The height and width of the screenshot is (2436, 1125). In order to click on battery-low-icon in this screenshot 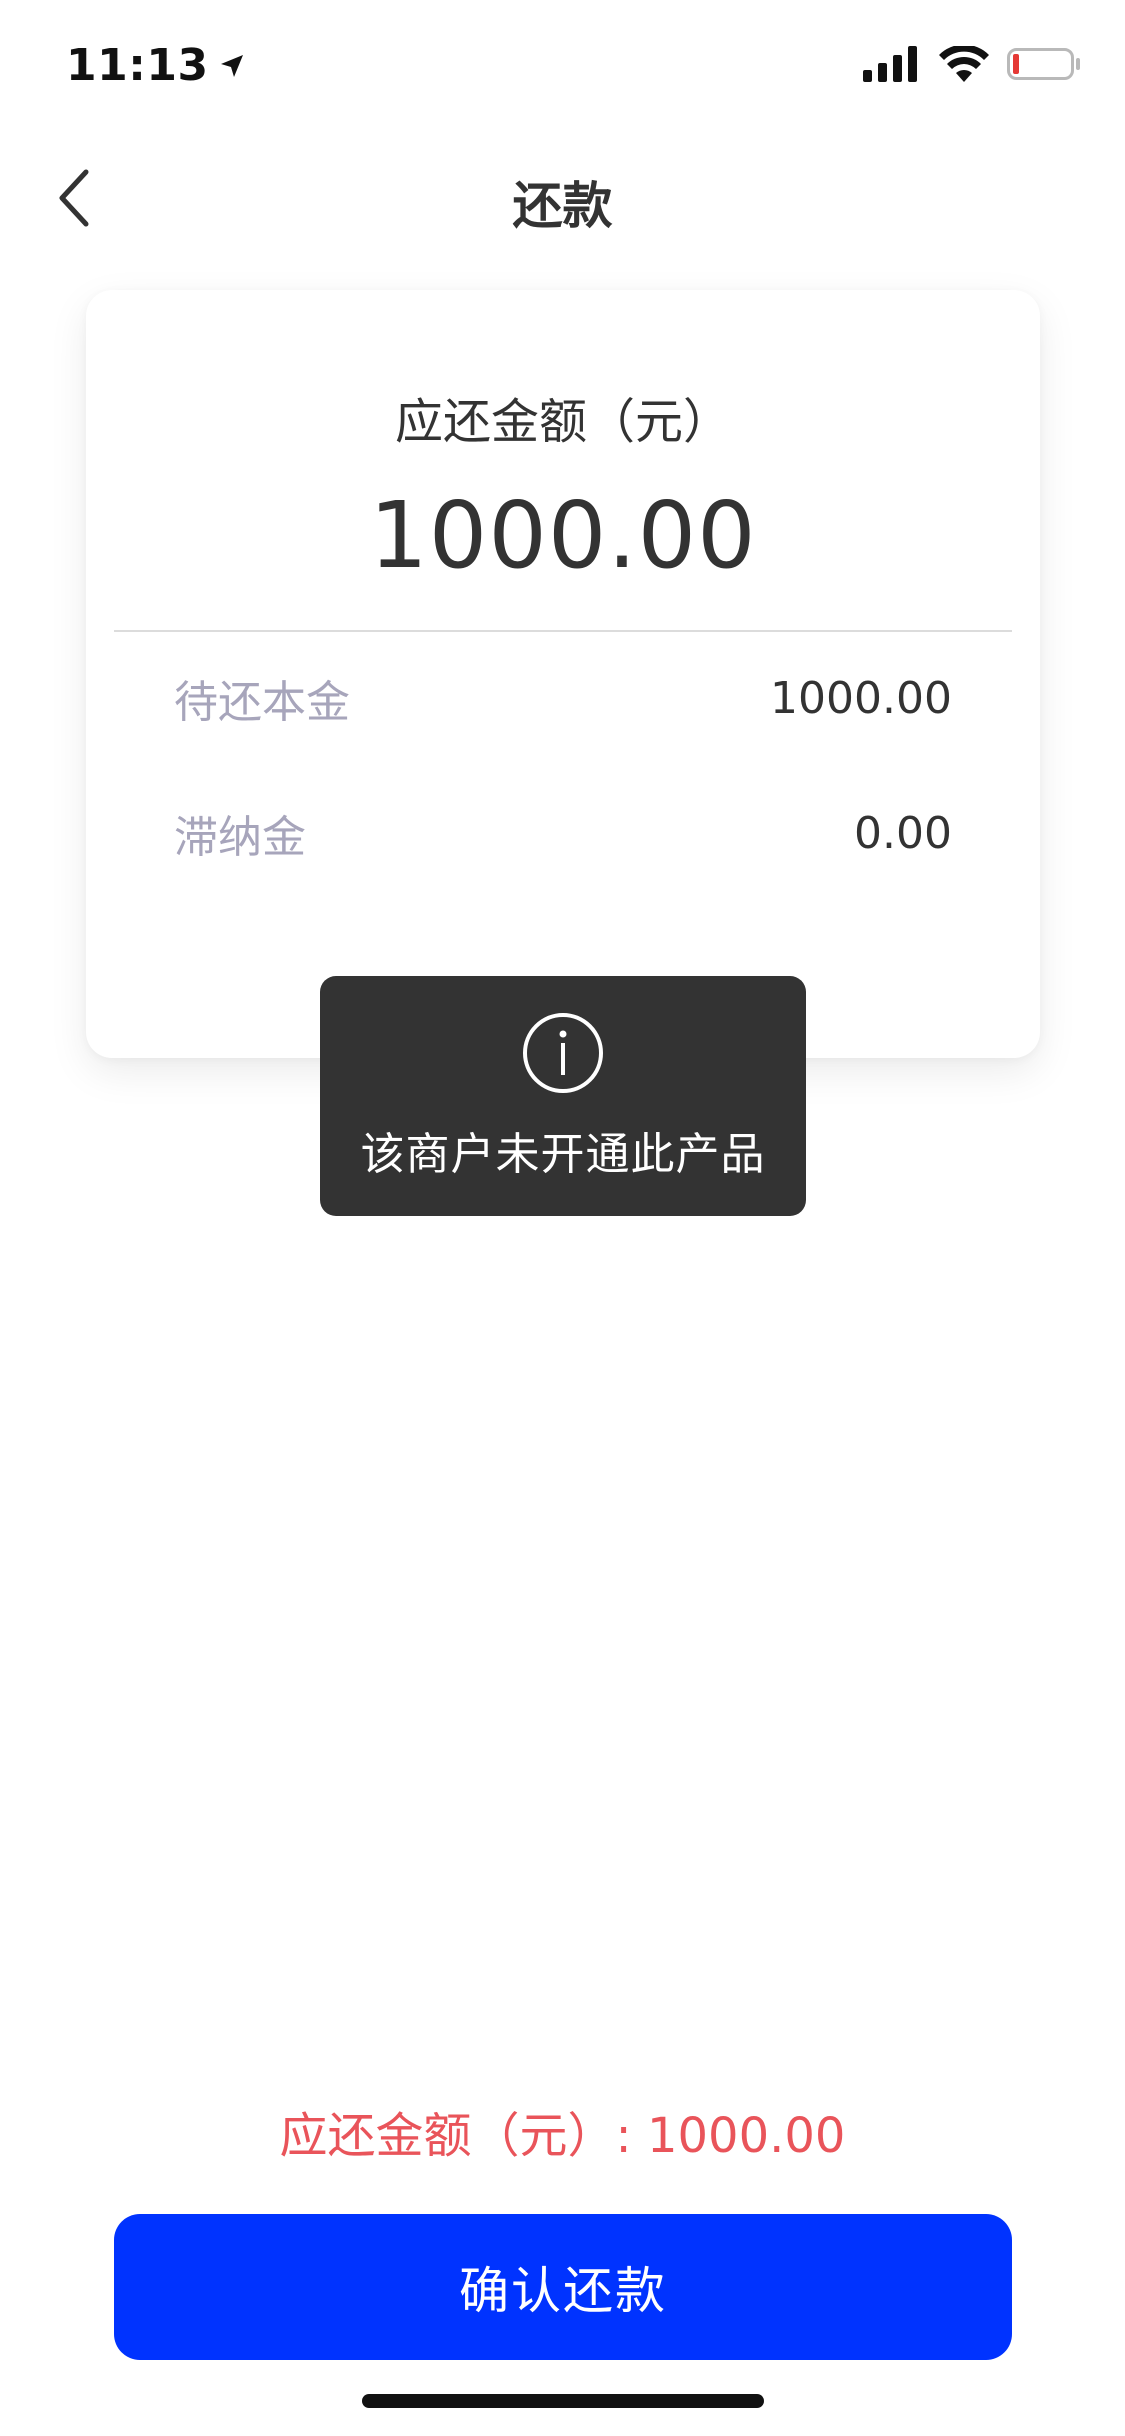, I will do `click(1043, 64)`.